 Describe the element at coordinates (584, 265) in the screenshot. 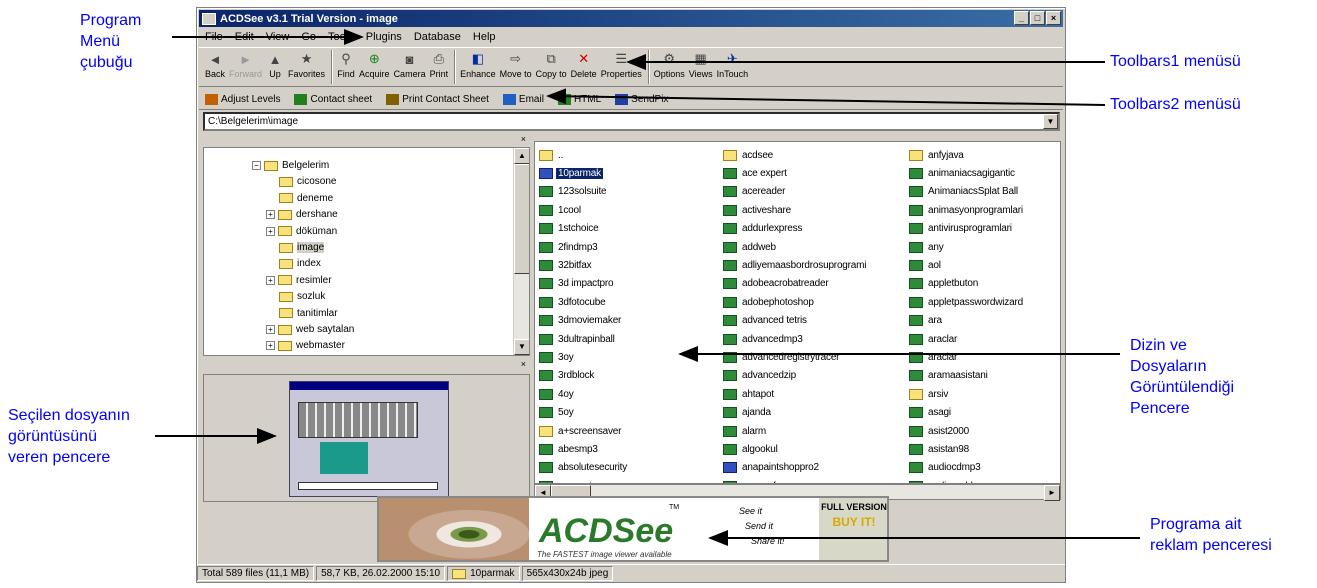

I see `file-item: 32bitfax` at that location.